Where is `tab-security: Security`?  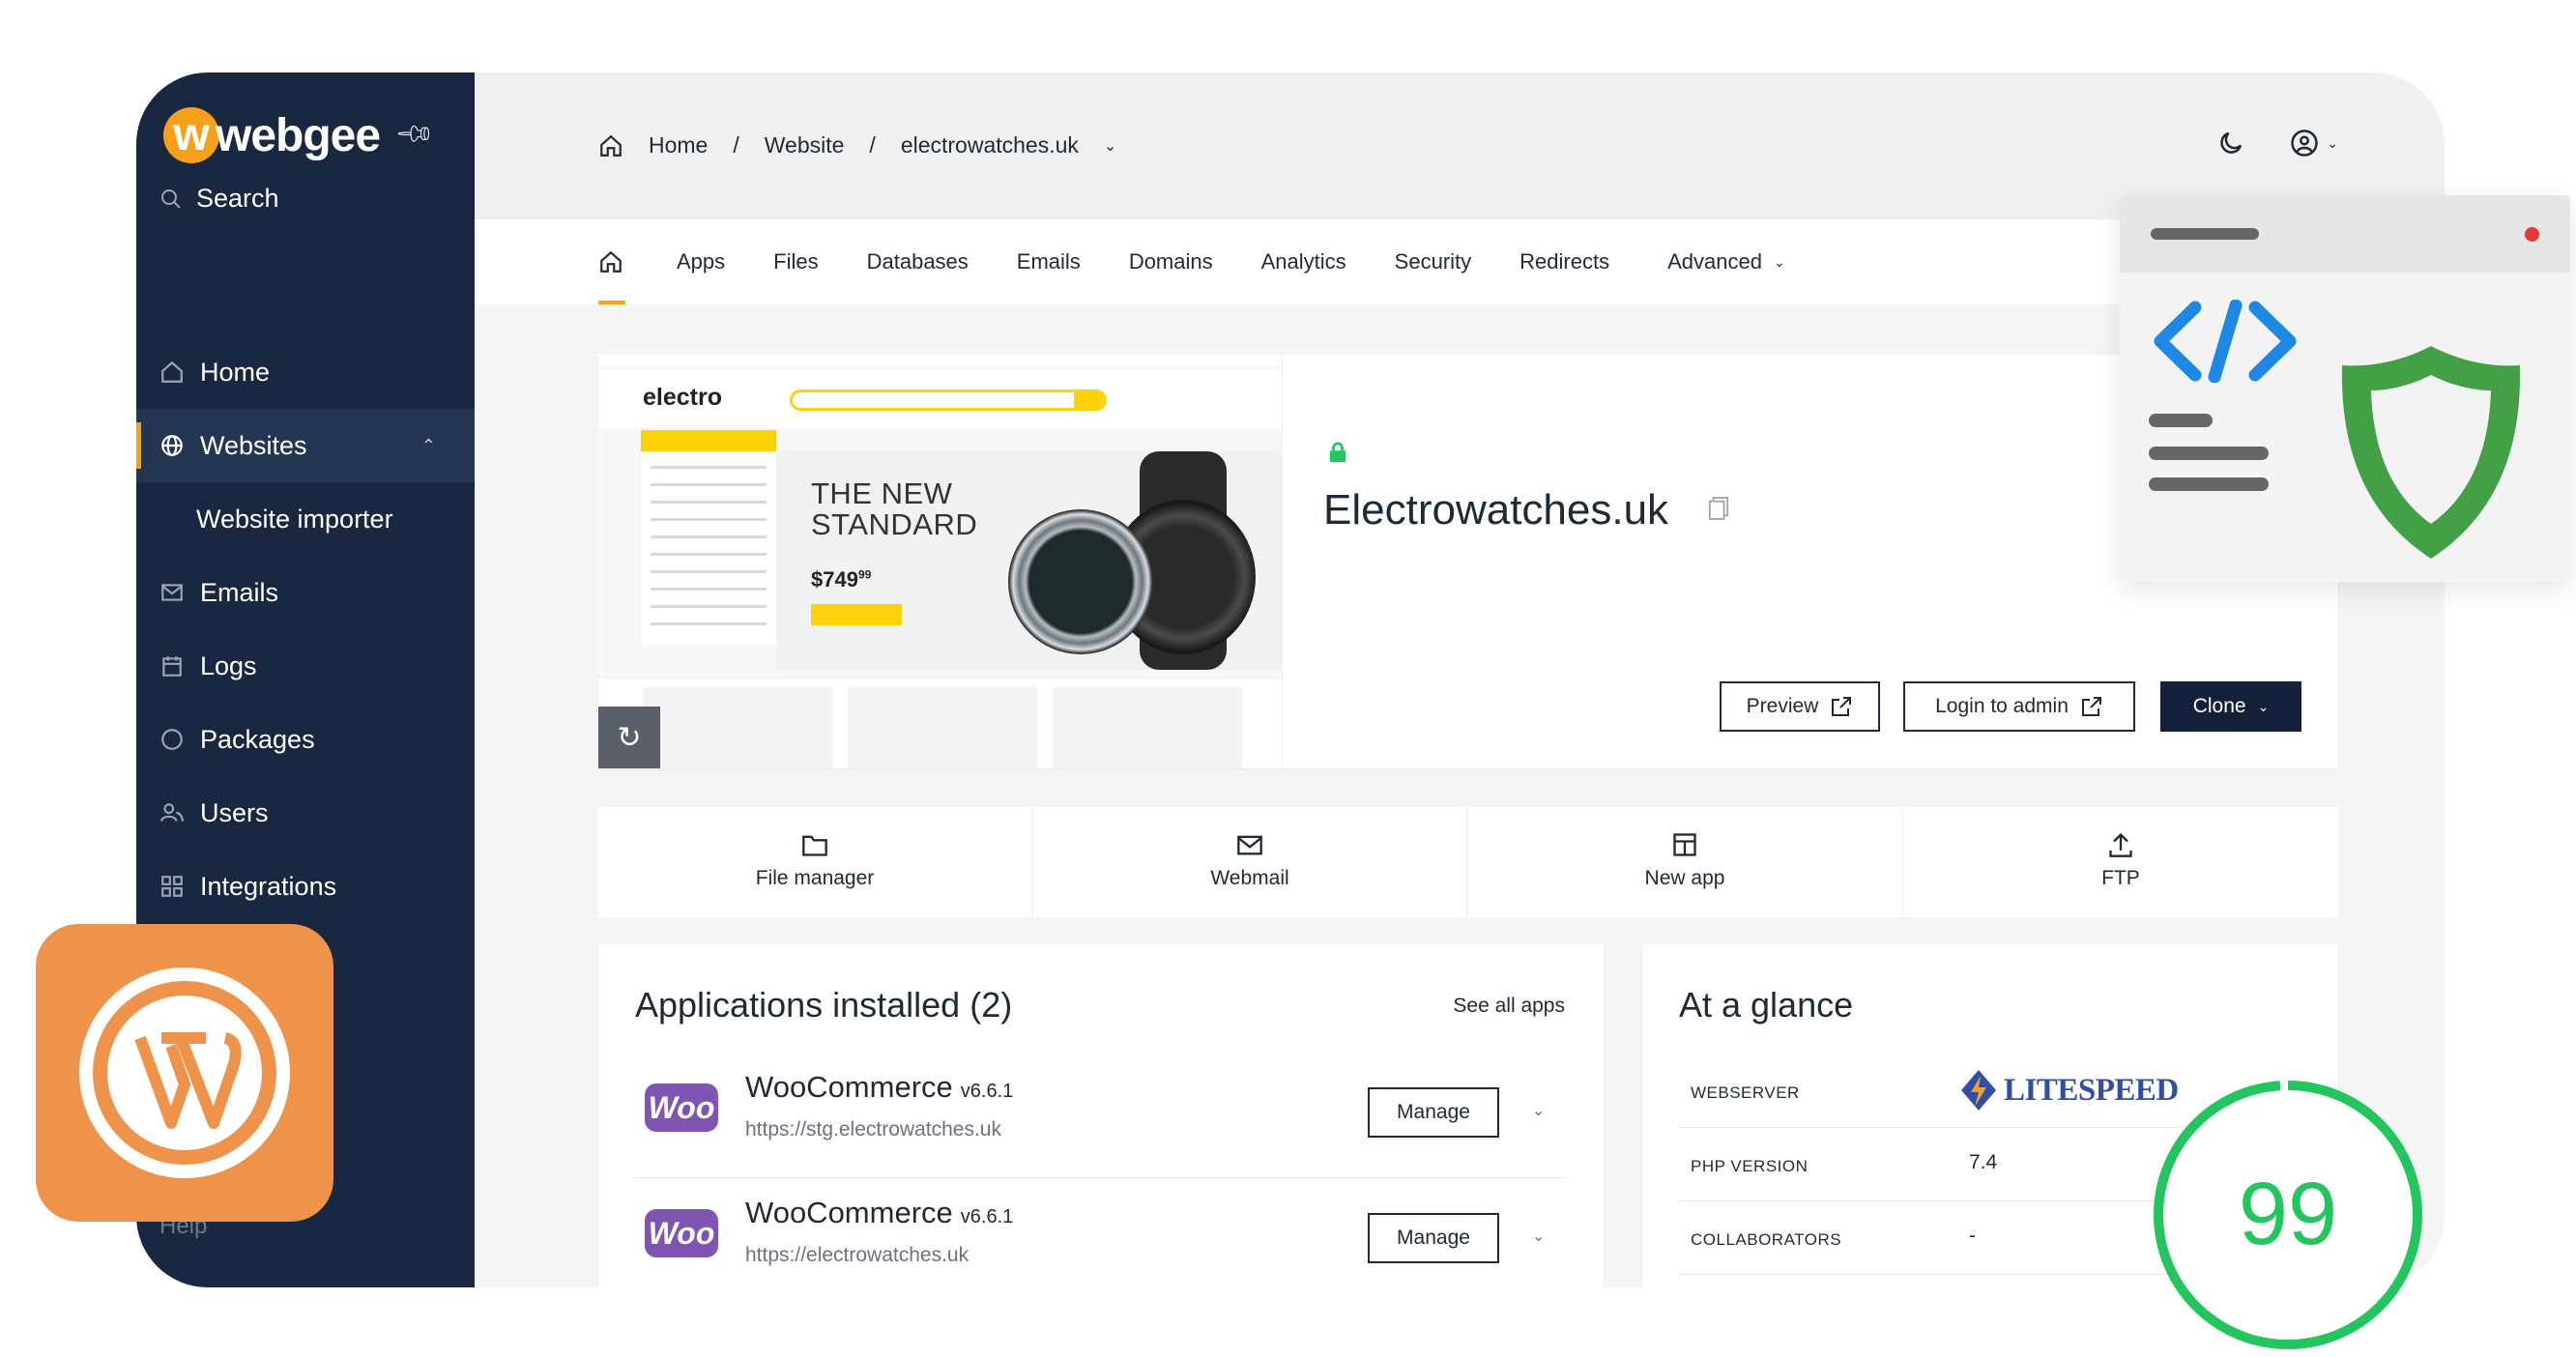
tab-security: Security is located at coordinates (1433, 261).